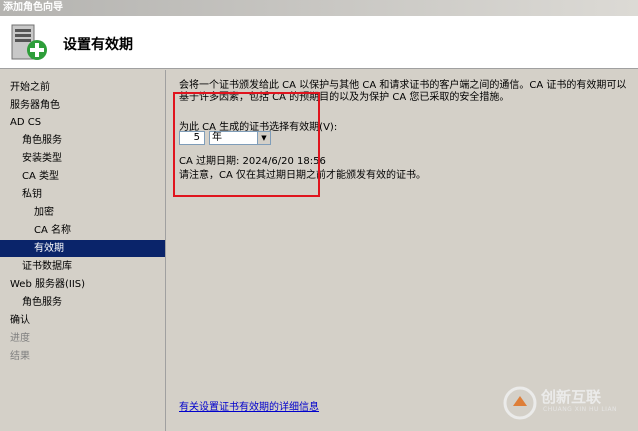  I want to click on page-title: 设置有效期, so click(98, 45).